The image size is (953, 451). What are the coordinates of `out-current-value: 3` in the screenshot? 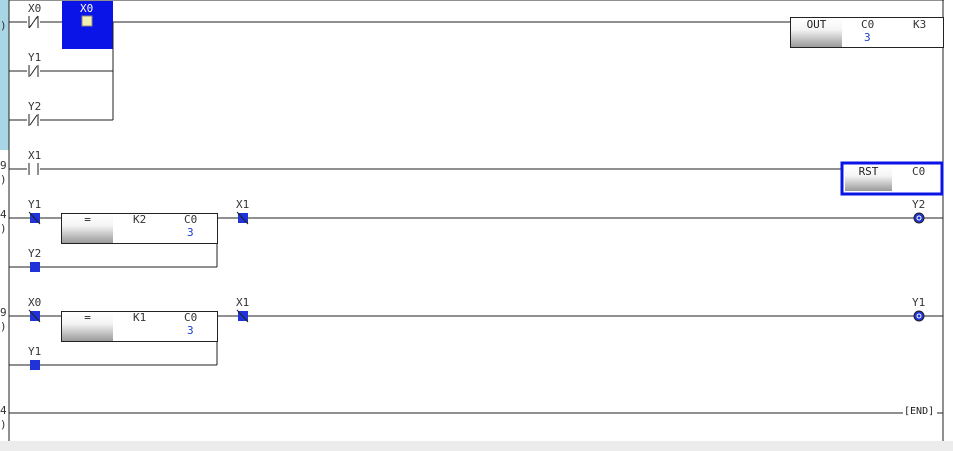 It's located at (867, 37).